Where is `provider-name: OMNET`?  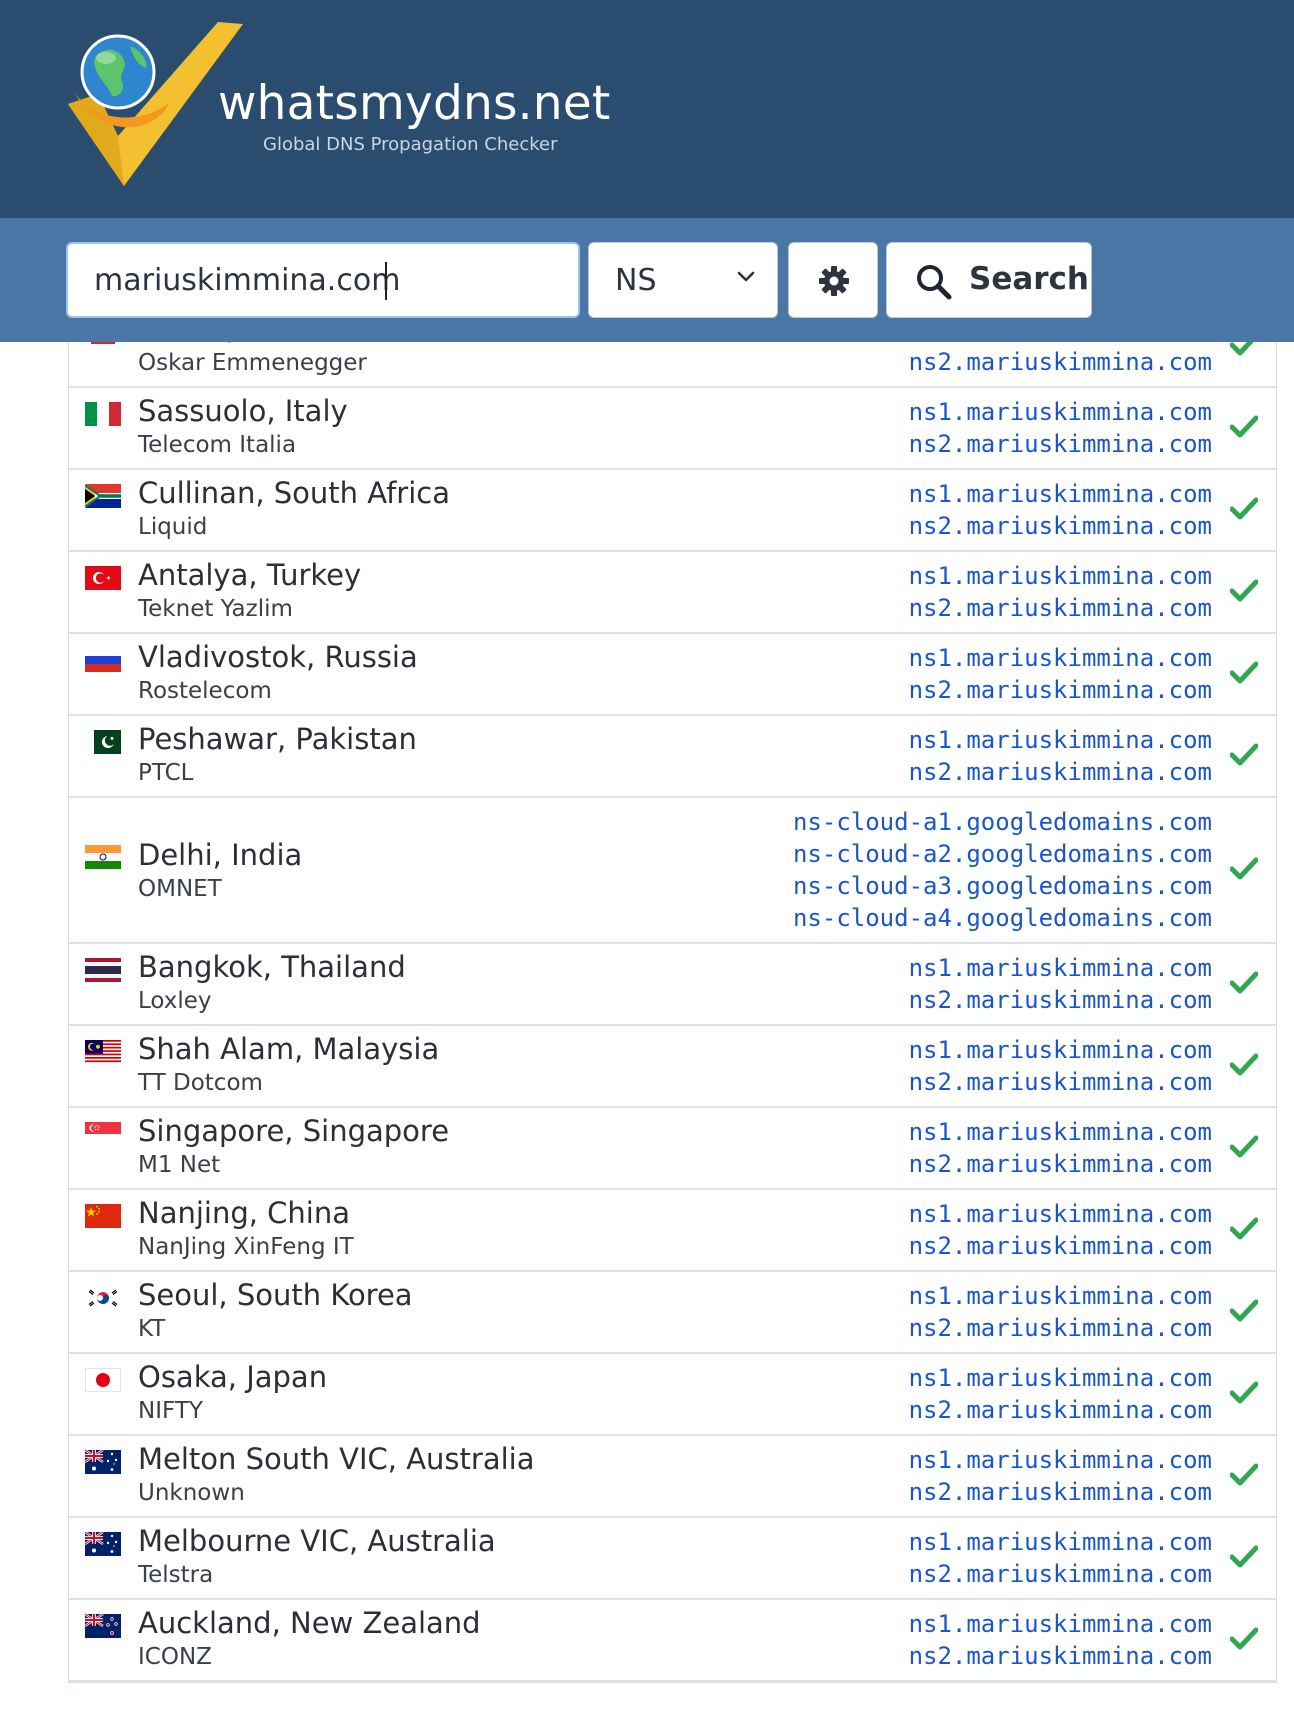
provider-name: OMNET is located at coordinates (180, 889).